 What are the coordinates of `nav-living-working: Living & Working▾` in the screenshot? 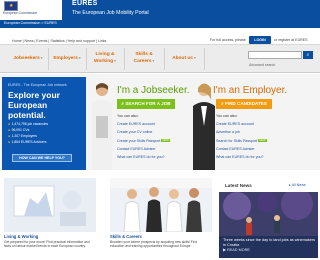 It's located at (105, 58).